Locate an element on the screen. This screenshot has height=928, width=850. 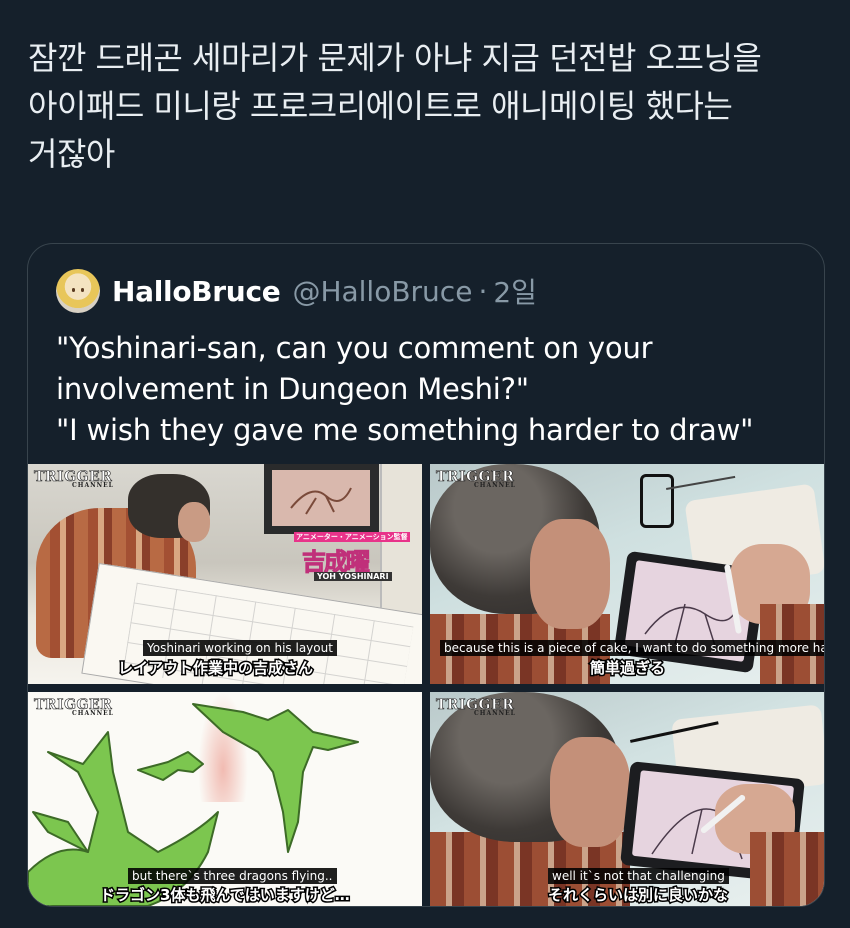
timestamp: 2일 is located at coordinates (515, 291).